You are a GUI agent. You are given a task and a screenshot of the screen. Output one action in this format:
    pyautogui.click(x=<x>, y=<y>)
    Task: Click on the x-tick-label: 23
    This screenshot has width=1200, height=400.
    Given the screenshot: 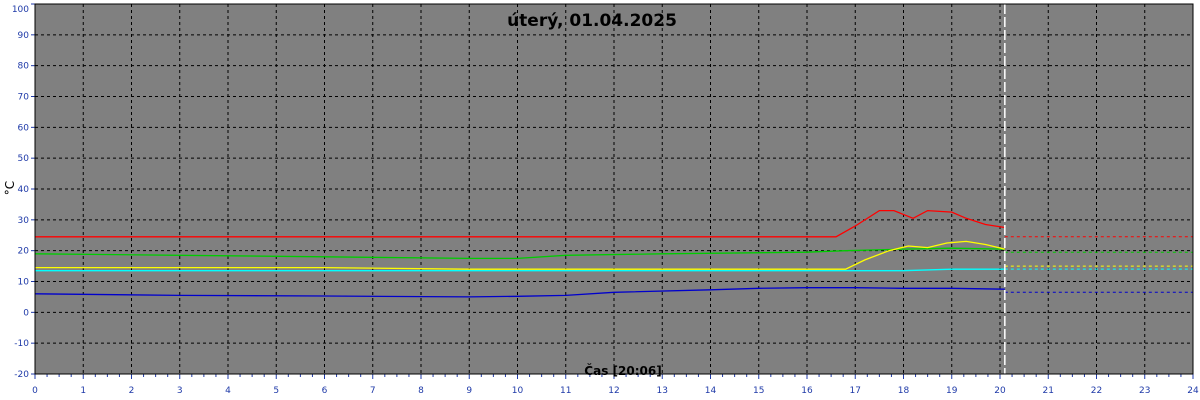 What is the action you would take?
    pyautogui.click(x=1144, y=391)
    